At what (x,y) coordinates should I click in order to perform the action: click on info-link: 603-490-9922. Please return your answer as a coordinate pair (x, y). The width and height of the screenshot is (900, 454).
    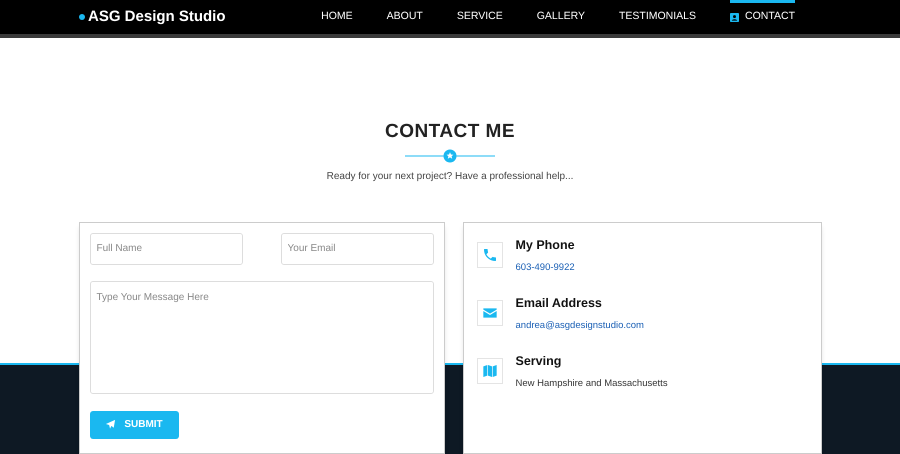
    Looking at the image, I should click on (545, 268).